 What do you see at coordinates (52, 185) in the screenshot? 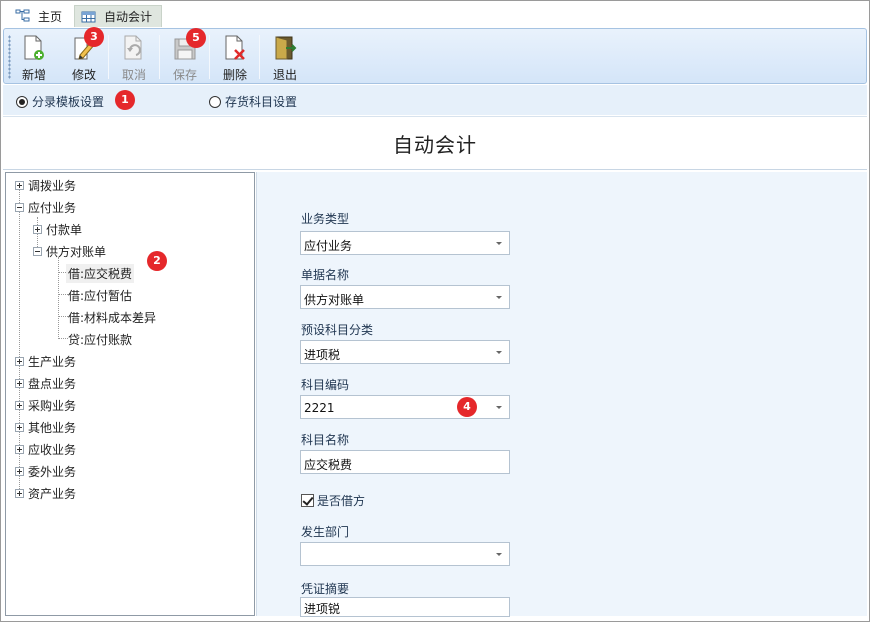
I see `tree-node-label: 调拨业务` at bounding box center [52, 185].